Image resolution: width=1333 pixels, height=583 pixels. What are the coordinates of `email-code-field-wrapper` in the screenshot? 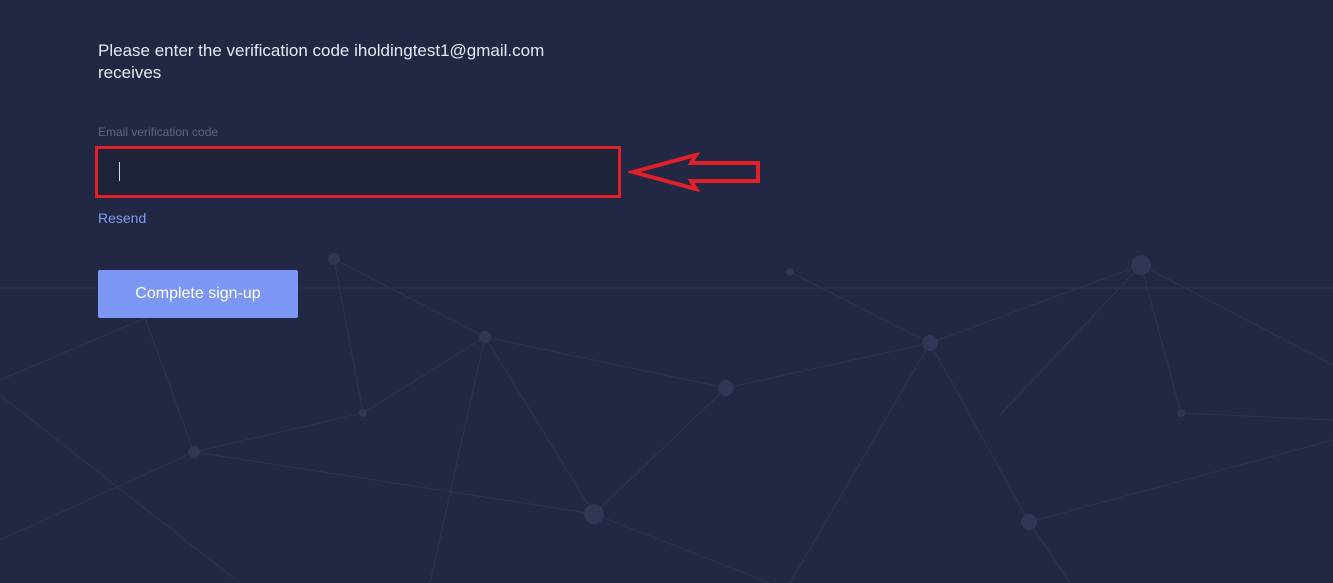 It's located at (358, 172).